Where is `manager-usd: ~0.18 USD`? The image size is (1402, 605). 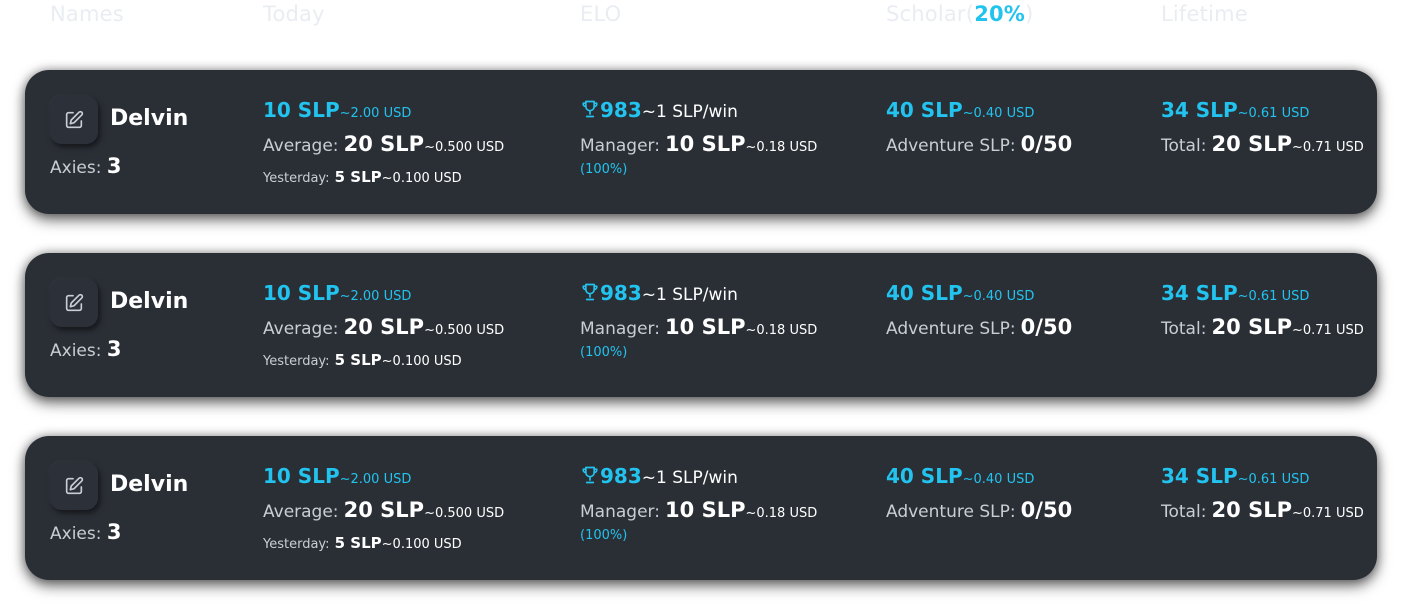
manager-usd: ~0.18 USD is located at coordinates (781, 330).